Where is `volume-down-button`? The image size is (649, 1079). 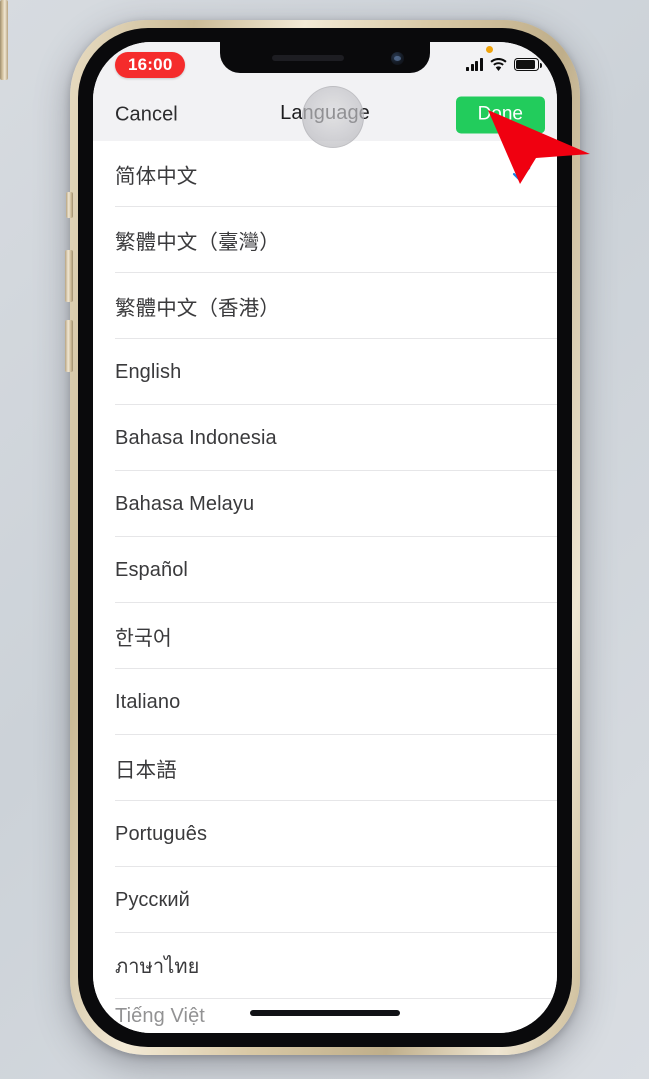
volume-down-button is located at coordinates (69, 346).